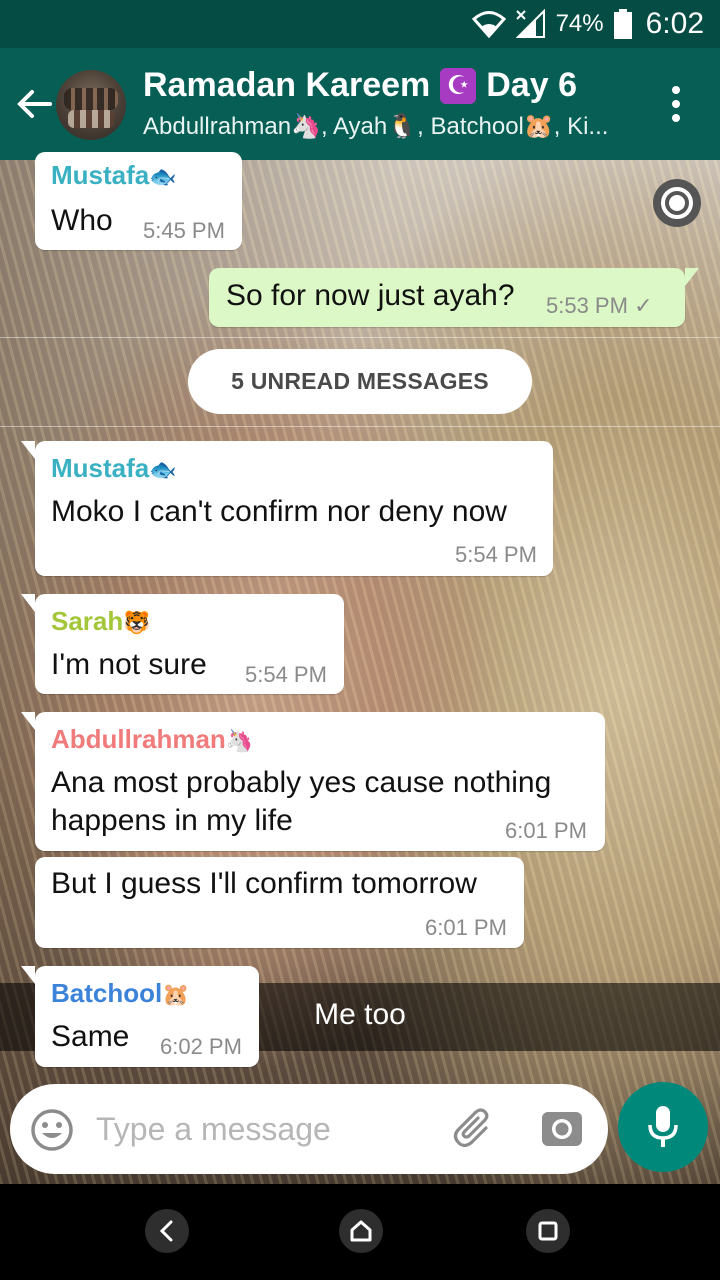  What do you see at coordinates (101, 621) in the screenshot?
I see `sender-name: Sarah🐯` at bounding box center [101, 621].